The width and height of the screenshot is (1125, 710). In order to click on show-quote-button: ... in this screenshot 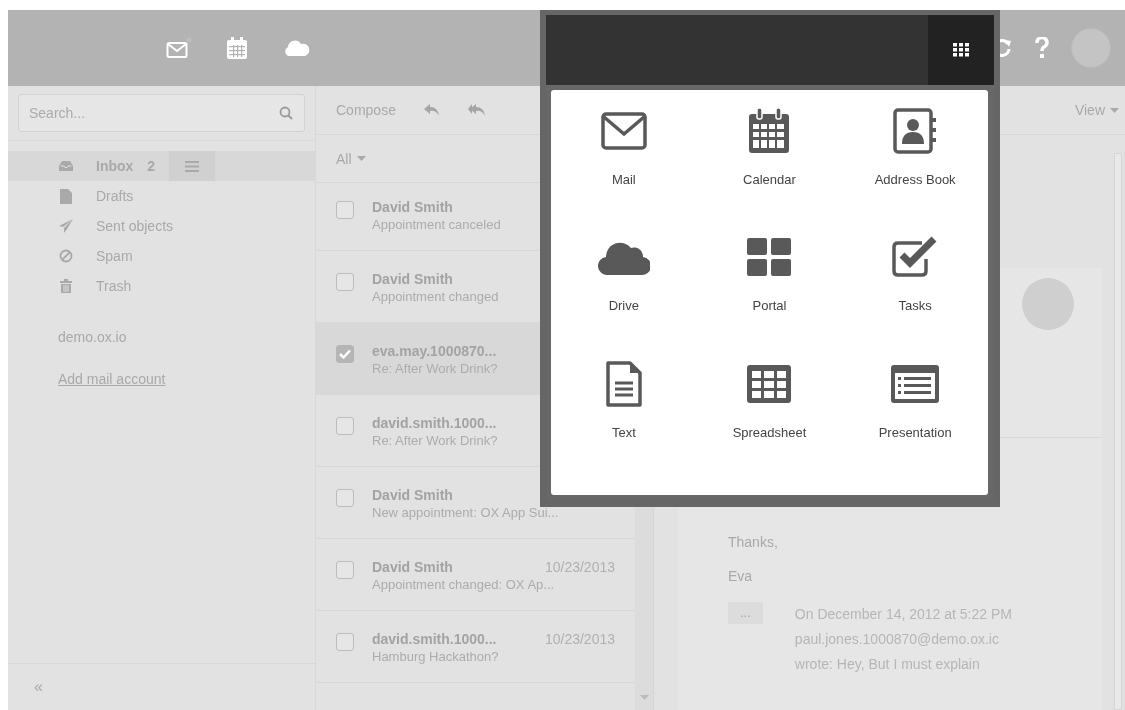, I will do `click(745, 613)`.